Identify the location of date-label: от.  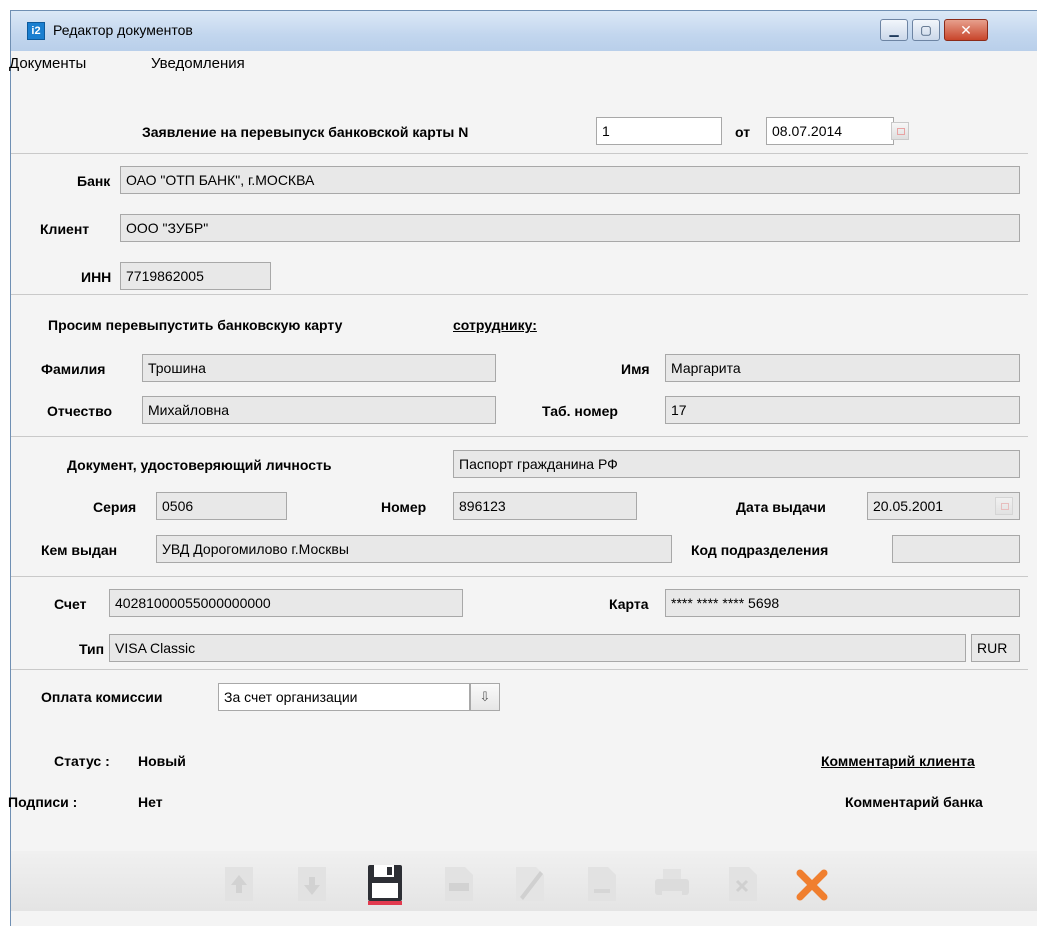
(743, 132).